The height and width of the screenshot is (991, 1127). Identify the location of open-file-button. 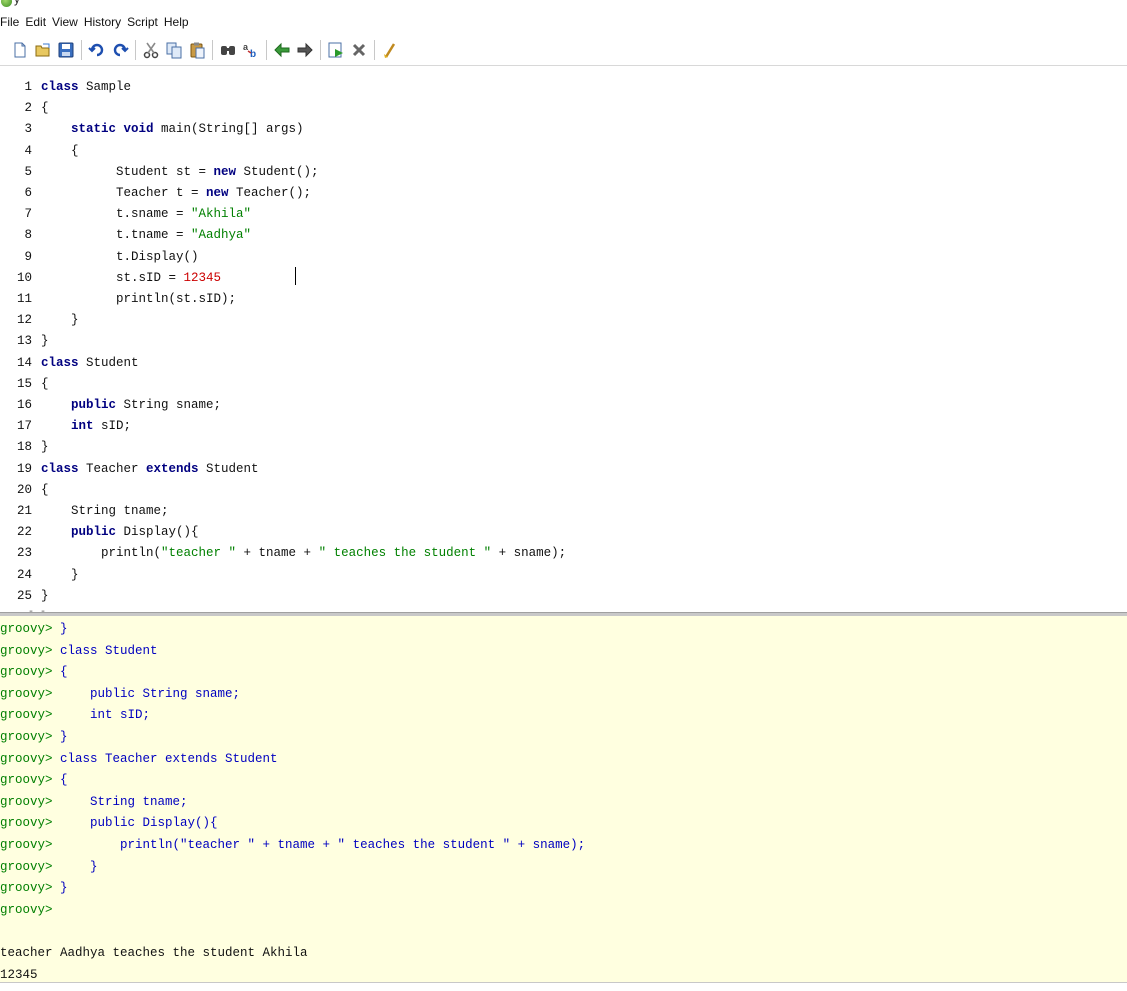
(43, 50).